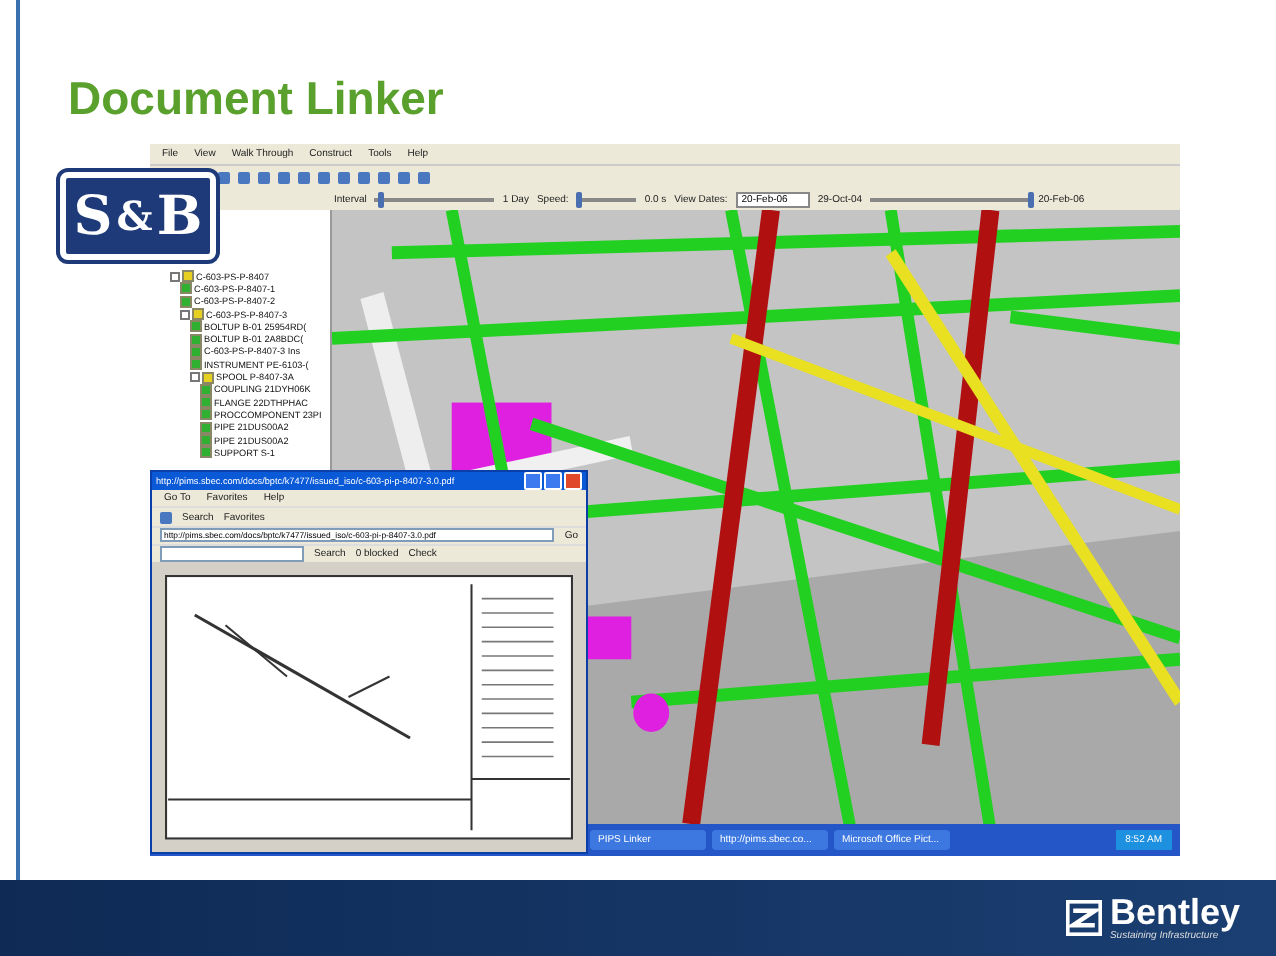 The height and width of the screenshot is (956, 1276). What do you see at coordinates (256, 99) in the screenshot?
I see `slide-title: Document Linker` at bounding box center [256, 99].